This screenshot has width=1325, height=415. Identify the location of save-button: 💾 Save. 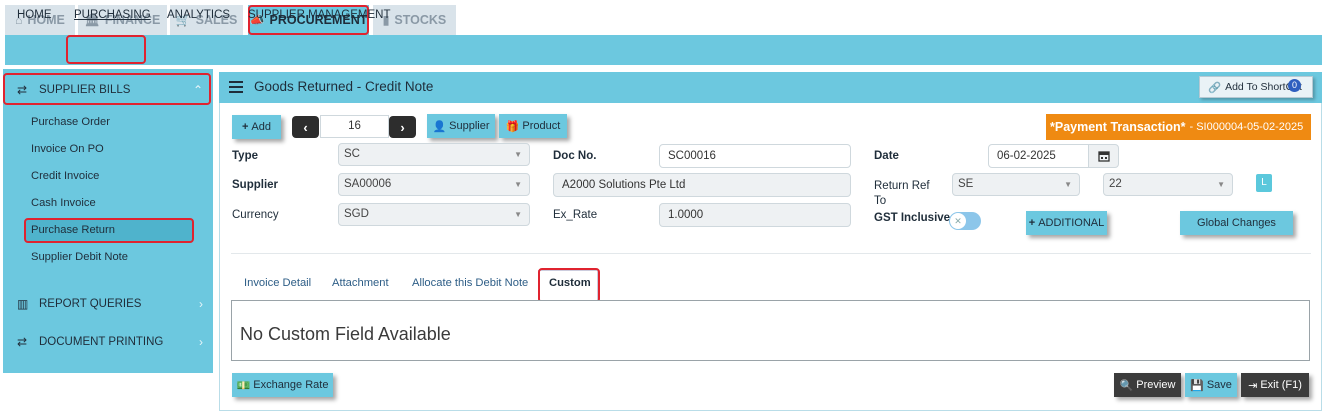
(1211, 385).